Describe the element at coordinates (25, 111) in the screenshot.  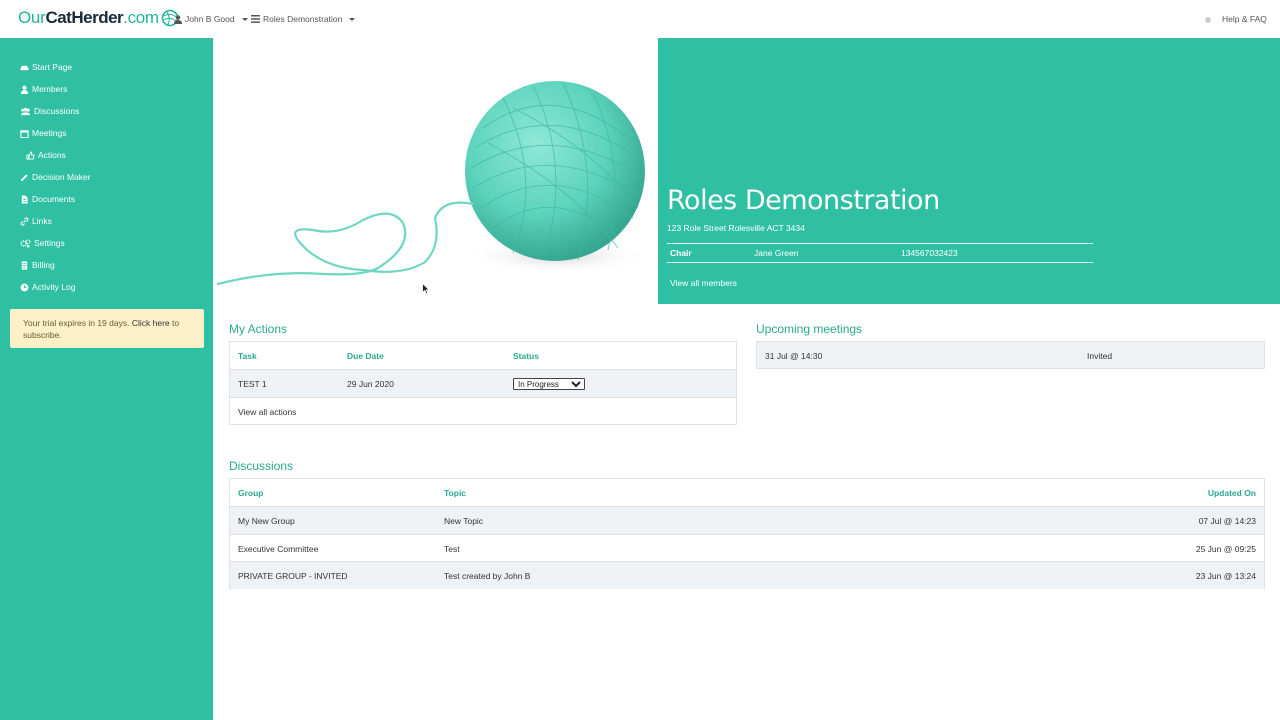
I see `users-icon` at that location.